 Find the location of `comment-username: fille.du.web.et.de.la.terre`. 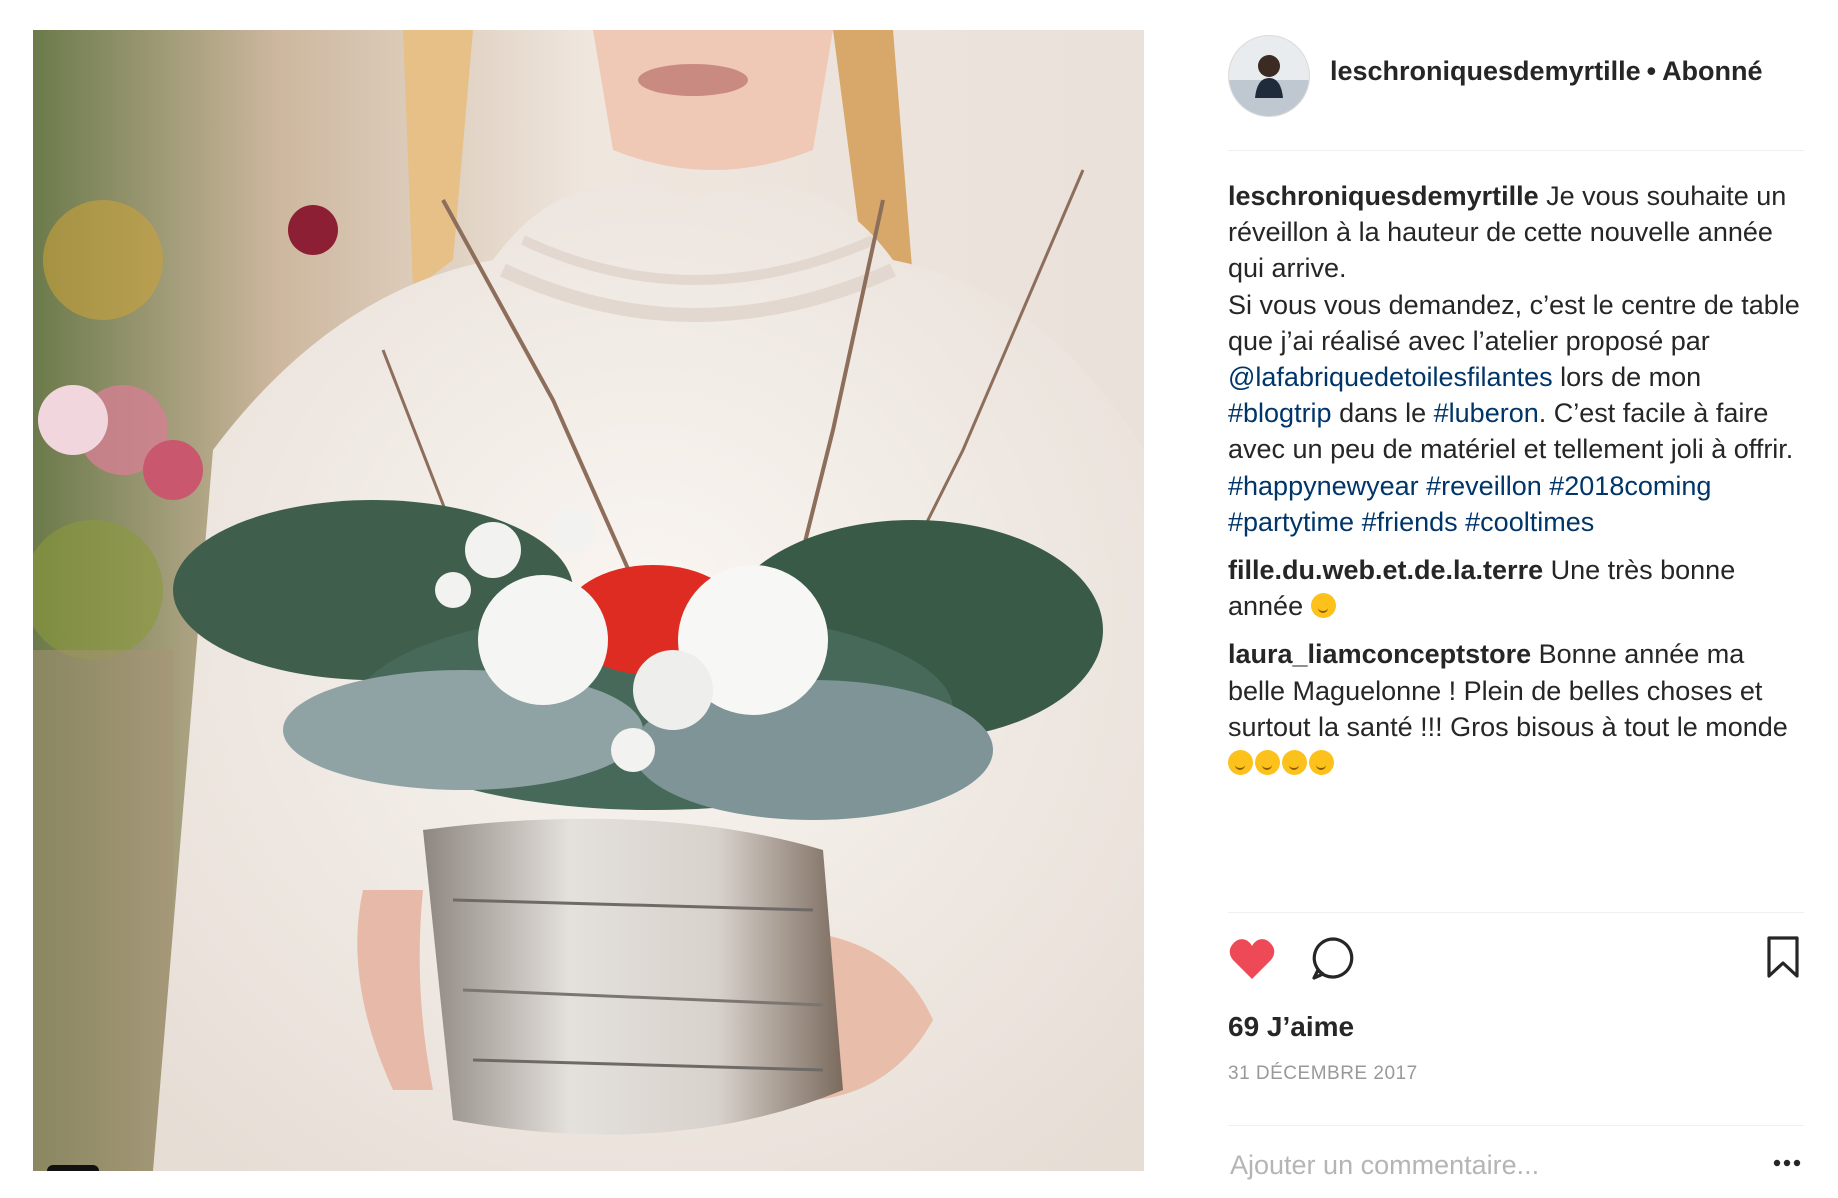

comment-username: fille.du.web.et.de.la.terre is located at coordinates (1385, 570).